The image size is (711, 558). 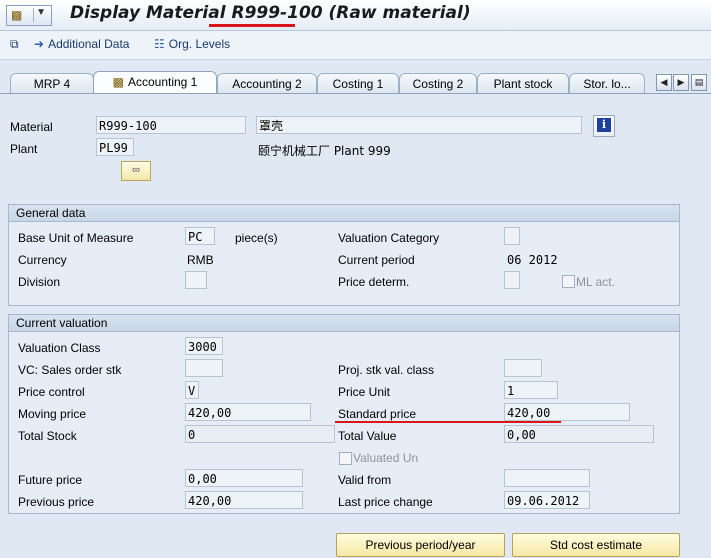 I want to click on total-value-label: Total Value, so click(x=367, y=436).